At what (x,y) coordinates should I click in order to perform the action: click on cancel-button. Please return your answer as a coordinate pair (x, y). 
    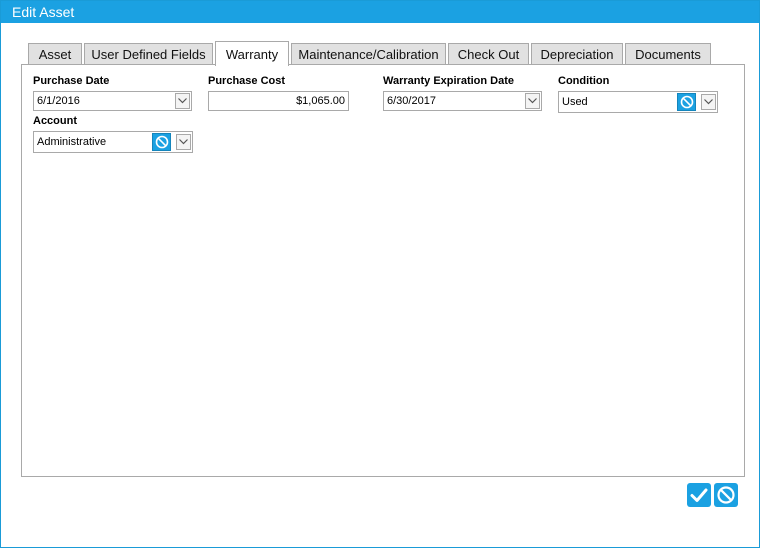
    Looking at the image, I should click on (726, 495).